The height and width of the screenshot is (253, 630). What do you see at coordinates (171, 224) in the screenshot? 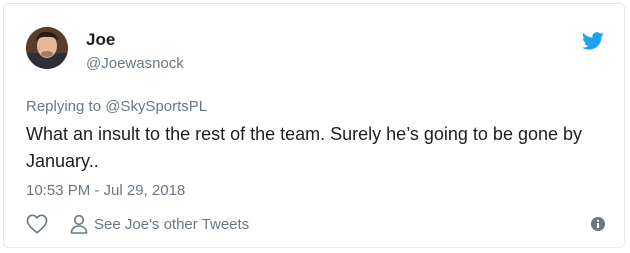
I see `see-other-tweets-link: See Joe's other Tweets` at bounding box center [171, 224].